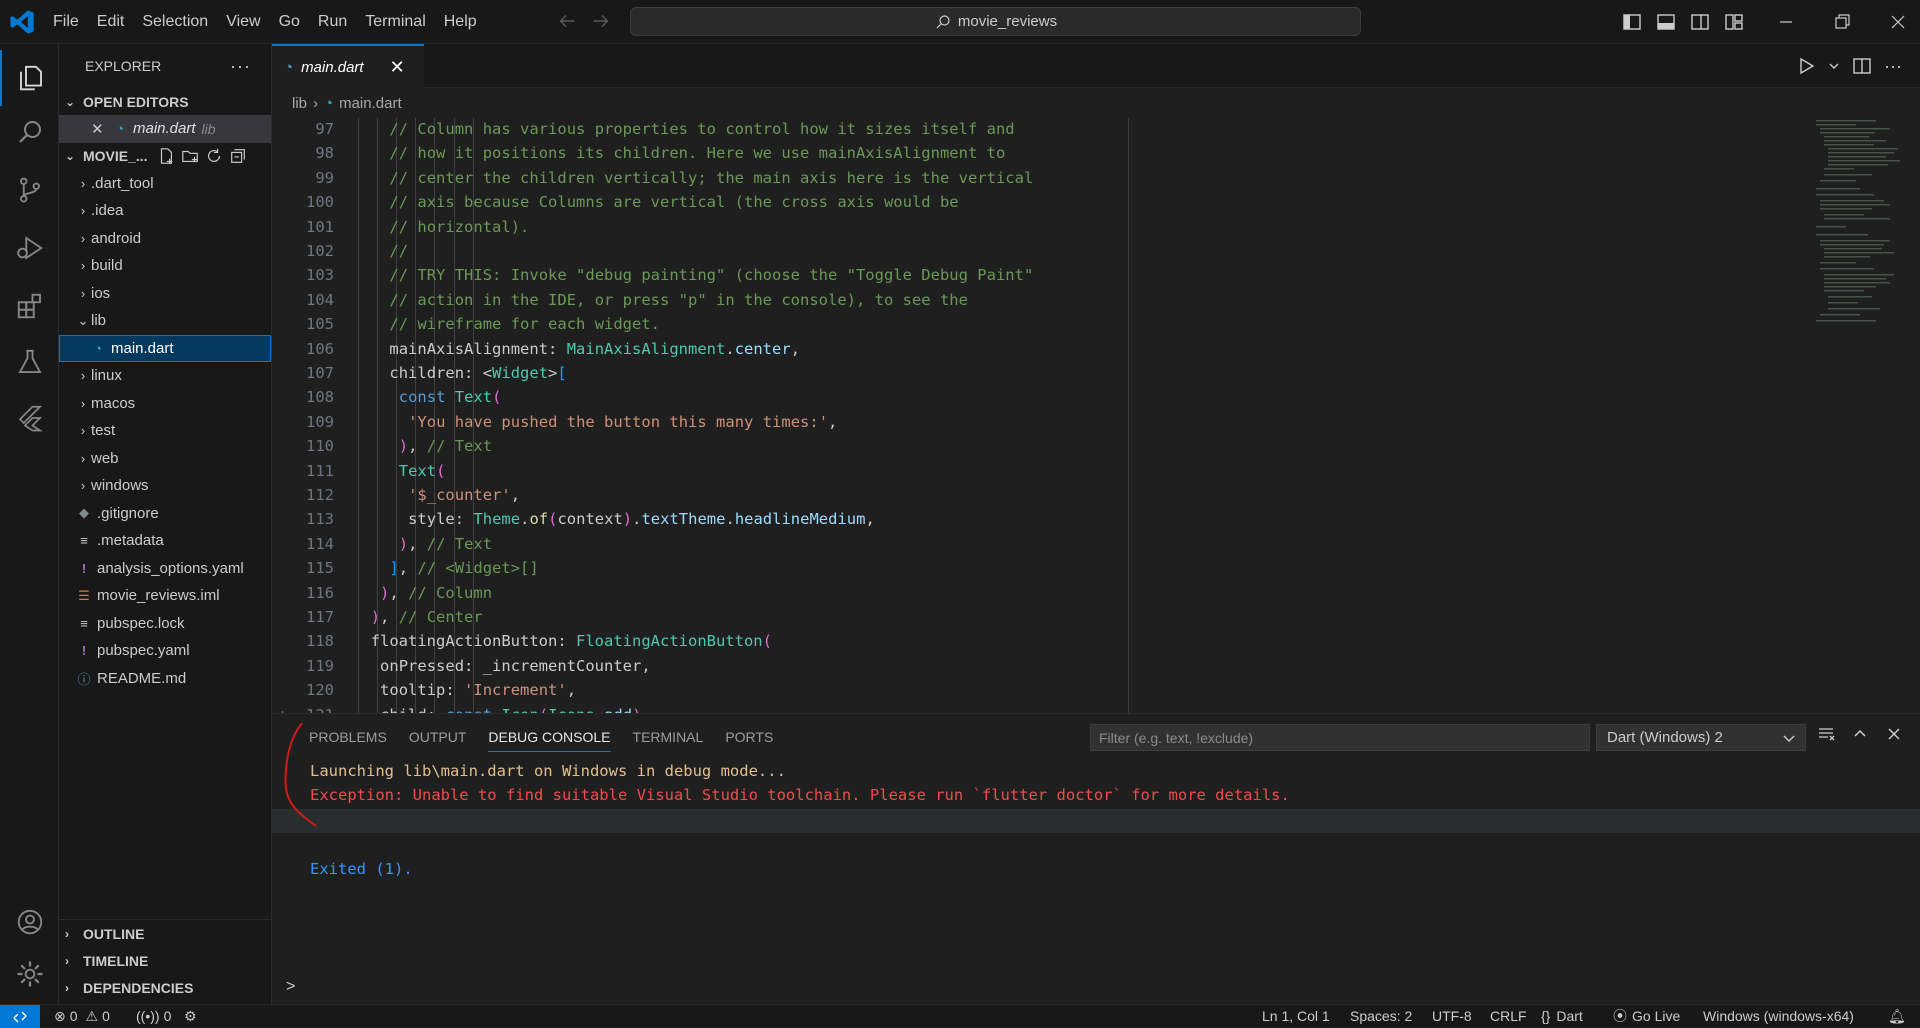 This screenshot has height=1028, width=1920. Describe the element at coordinates (165, 651) in the screenshot. I see `tree-file-pubspec-yaml: ! pubspec.yaml` at that location.